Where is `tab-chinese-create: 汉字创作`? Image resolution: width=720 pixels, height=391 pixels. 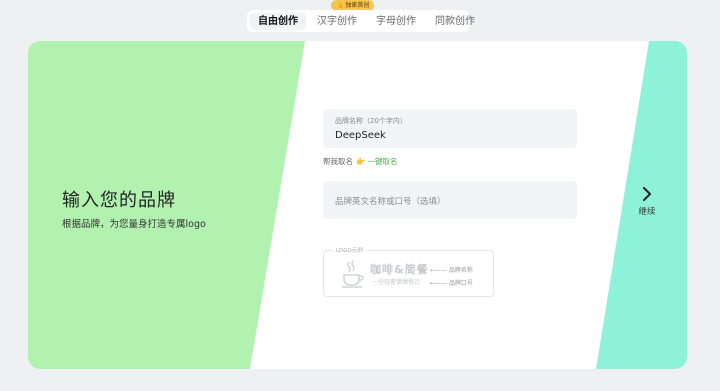
tab-chinese-create: 汉字创作 is located at coordinates (337, 21).